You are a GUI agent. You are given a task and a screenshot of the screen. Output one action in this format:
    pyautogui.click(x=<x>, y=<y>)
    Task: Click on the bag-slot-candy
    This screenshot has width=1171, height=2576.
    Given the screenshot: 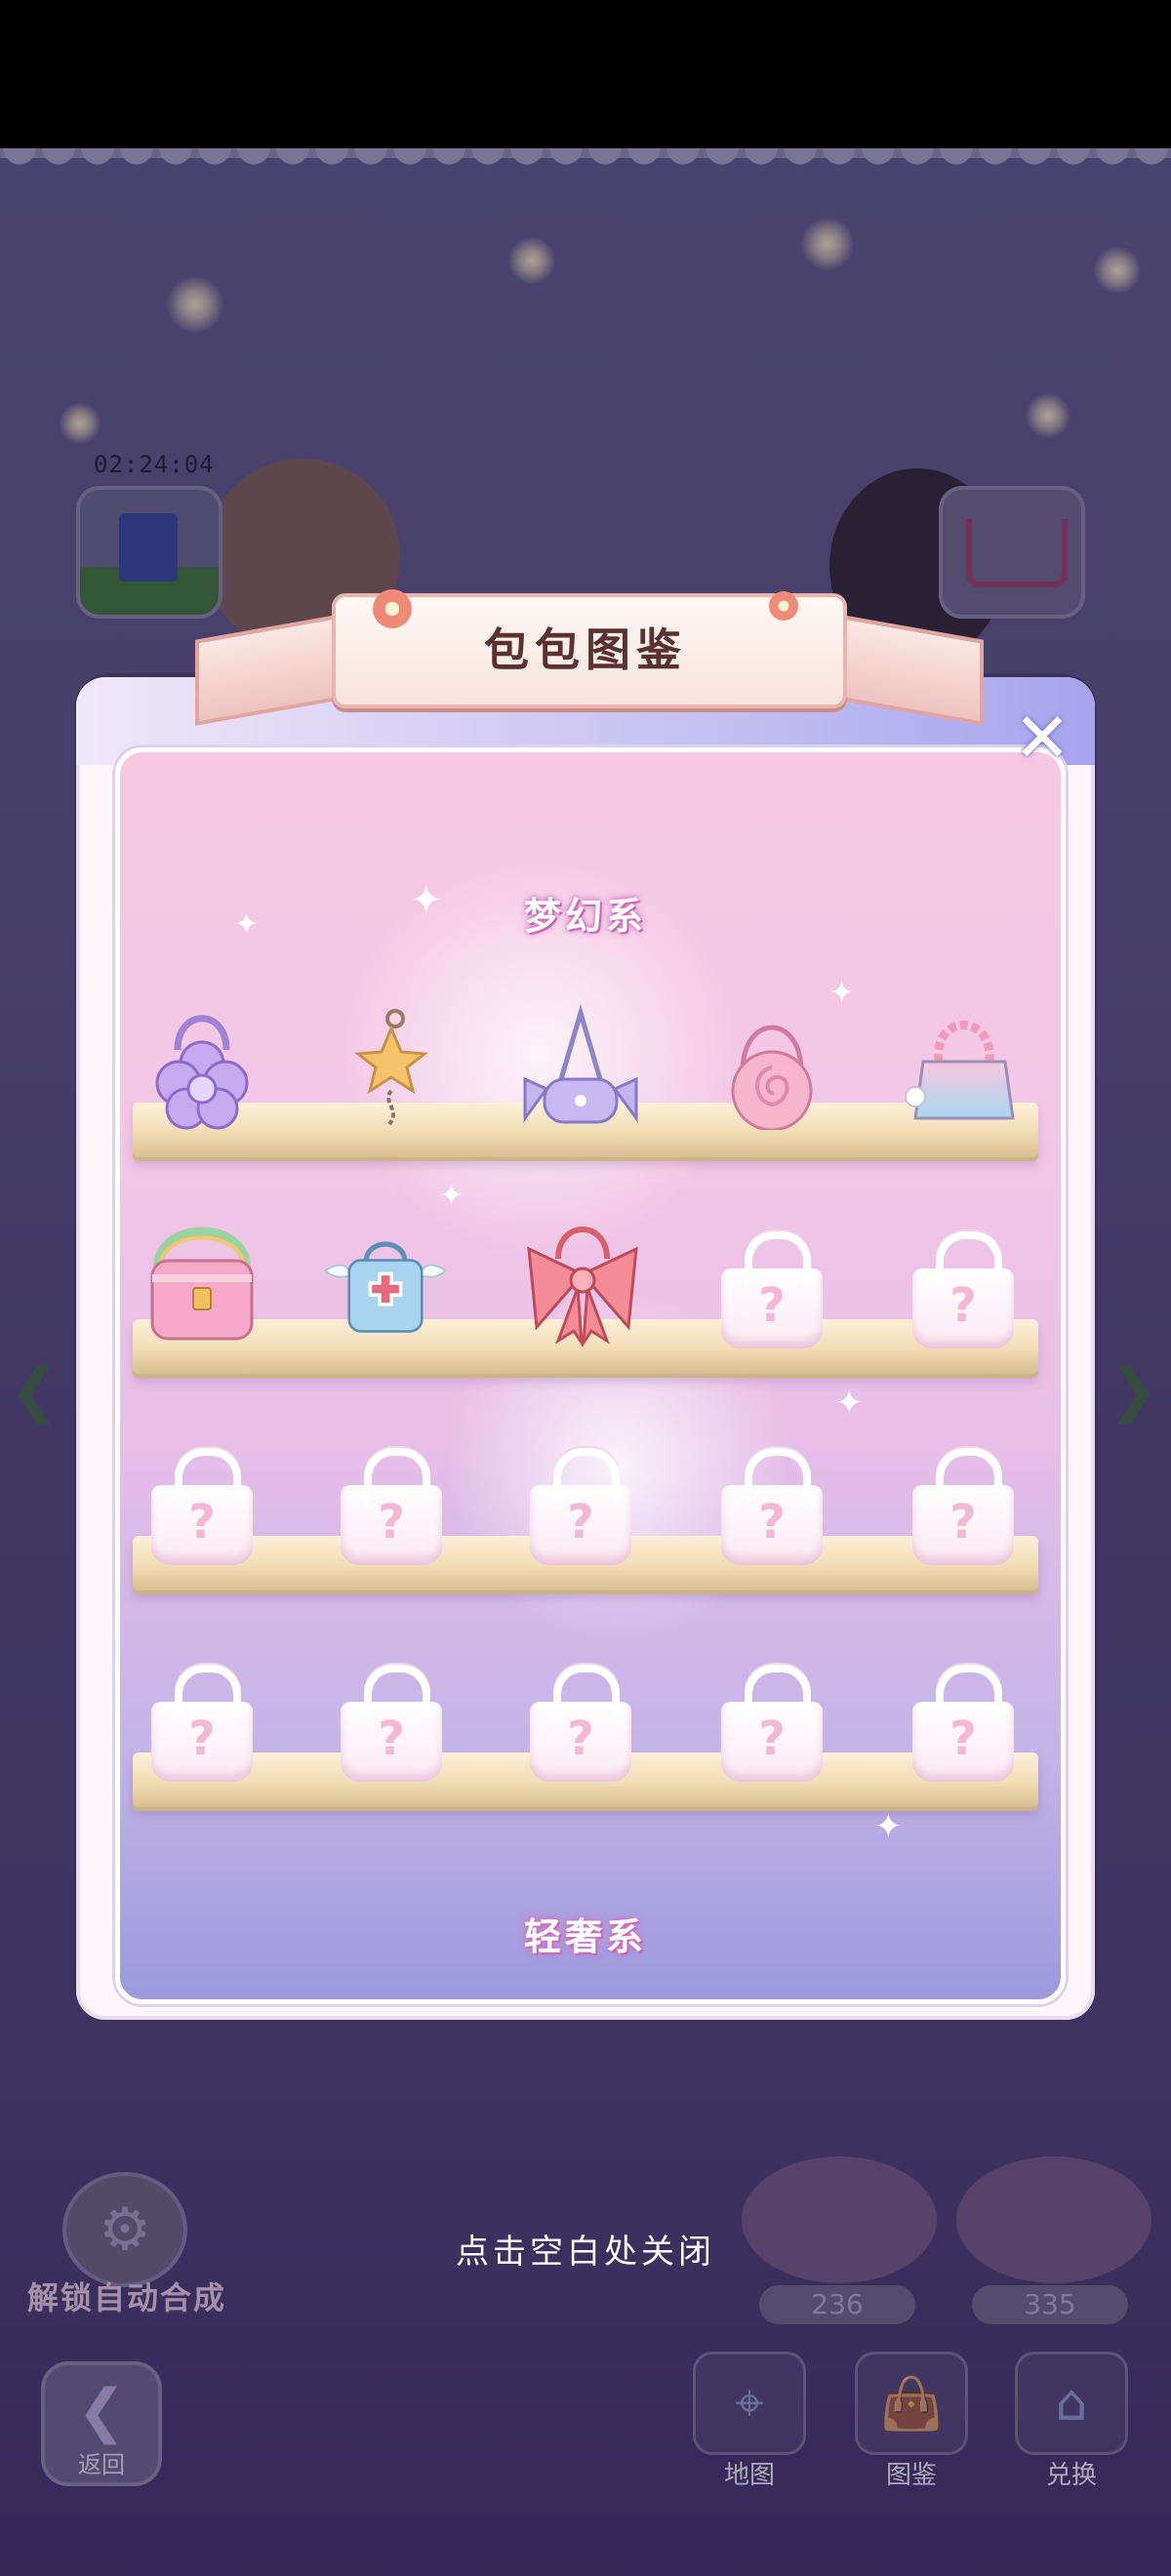 What is the action you would take?
    pyautogui.click(x=580, y=1066)
    